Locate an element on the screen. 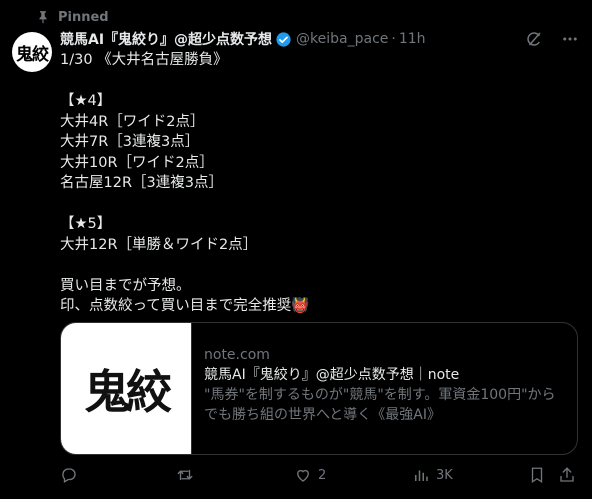 Image resolution: width=592 pixels, height=499 pixels. retweet-button is located at coordinates (188, 475).